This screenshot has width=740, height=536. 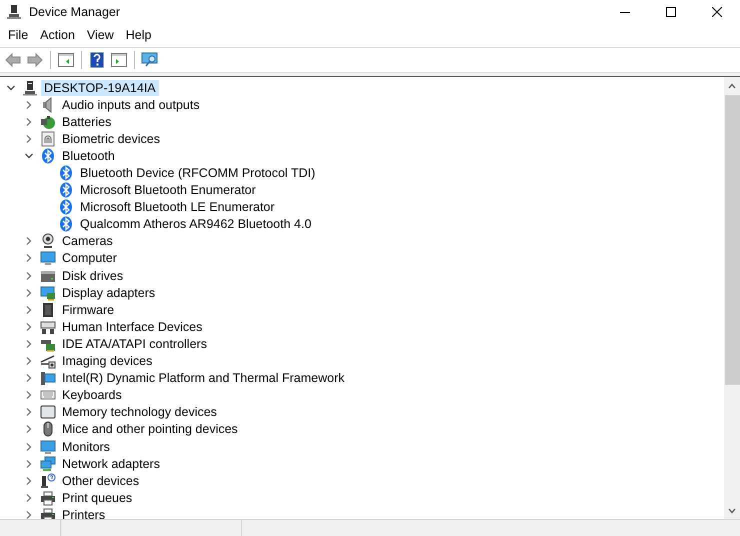 I want to click on tree-item: Audio inputs and outputs, so click(x=131, y=104).